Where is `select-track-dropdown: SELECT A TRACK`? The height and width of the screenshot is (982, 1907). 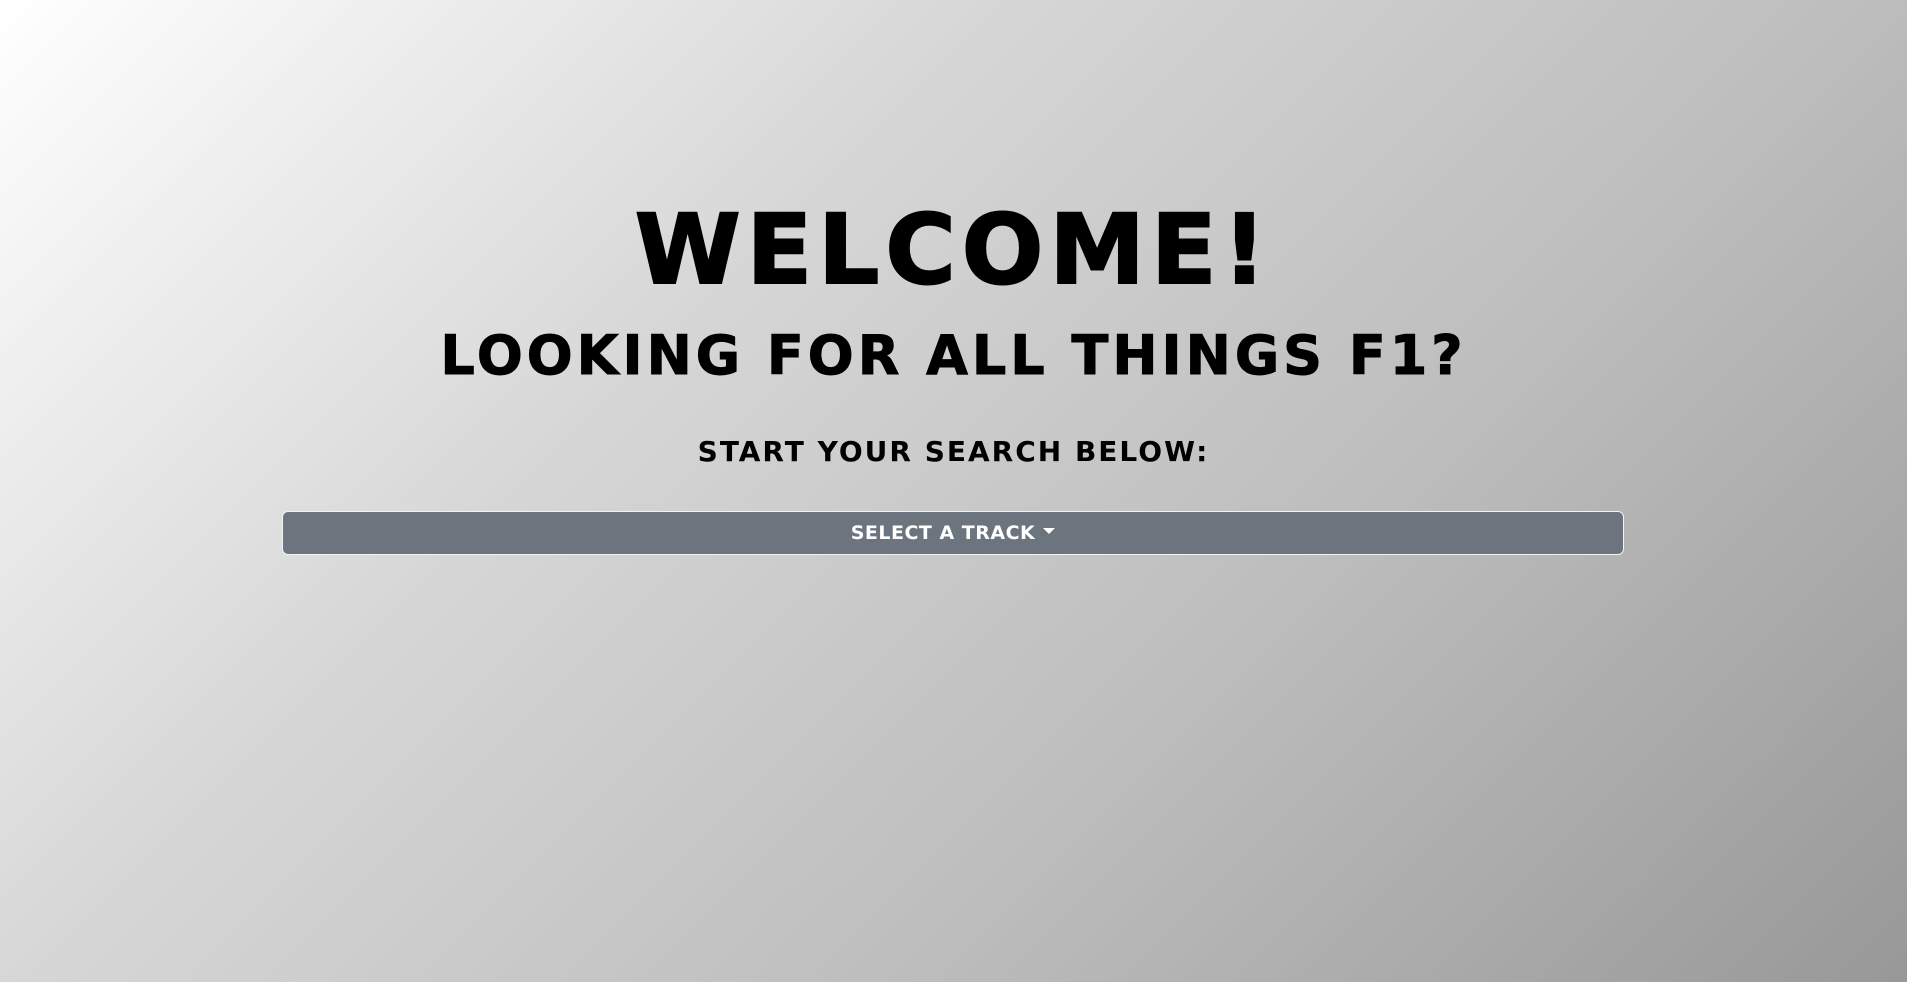
select-track-dropdown: SELECT A TRACK is located at coordinates (953, 533).